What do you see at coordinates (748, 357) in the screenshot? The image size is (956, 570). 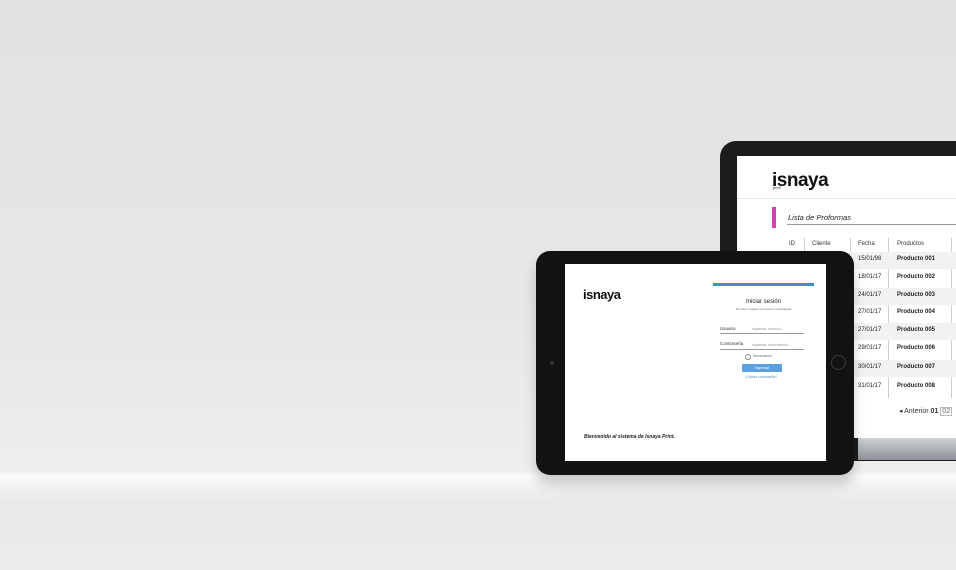 I see `remember-checkbox` at bounding box center [748, 357].